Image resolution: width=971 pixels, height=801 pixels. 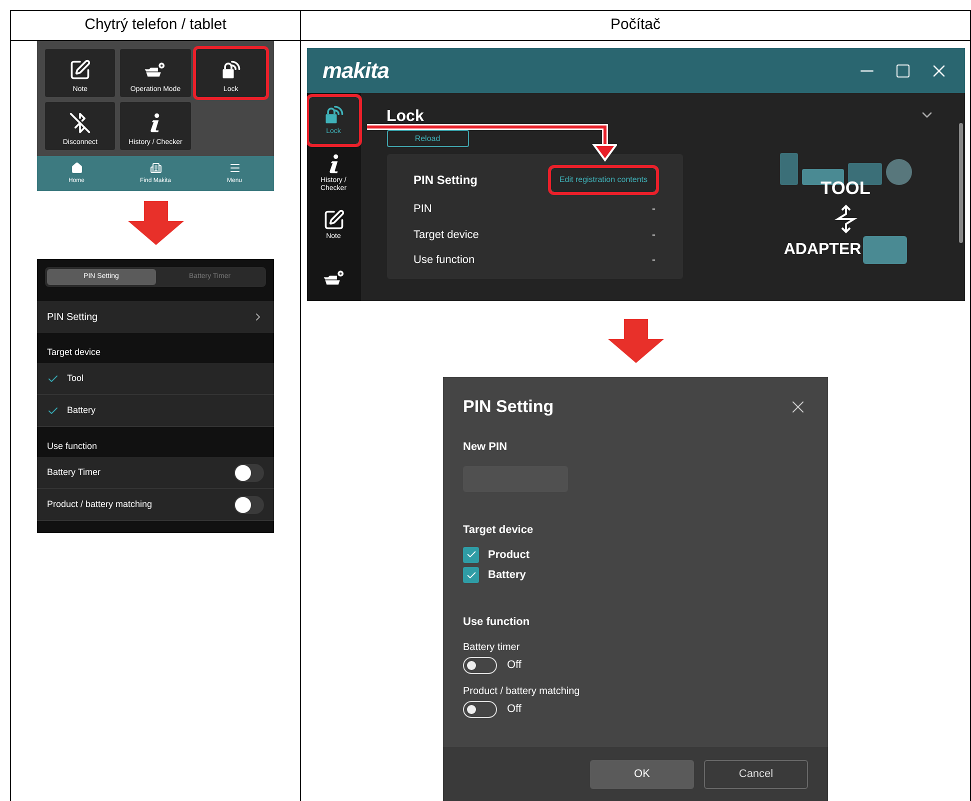 What do you see at coordinates (155, 317) in the screenshot?
I see `settings-row: PIN Setting` at bounding box center [155, 317].